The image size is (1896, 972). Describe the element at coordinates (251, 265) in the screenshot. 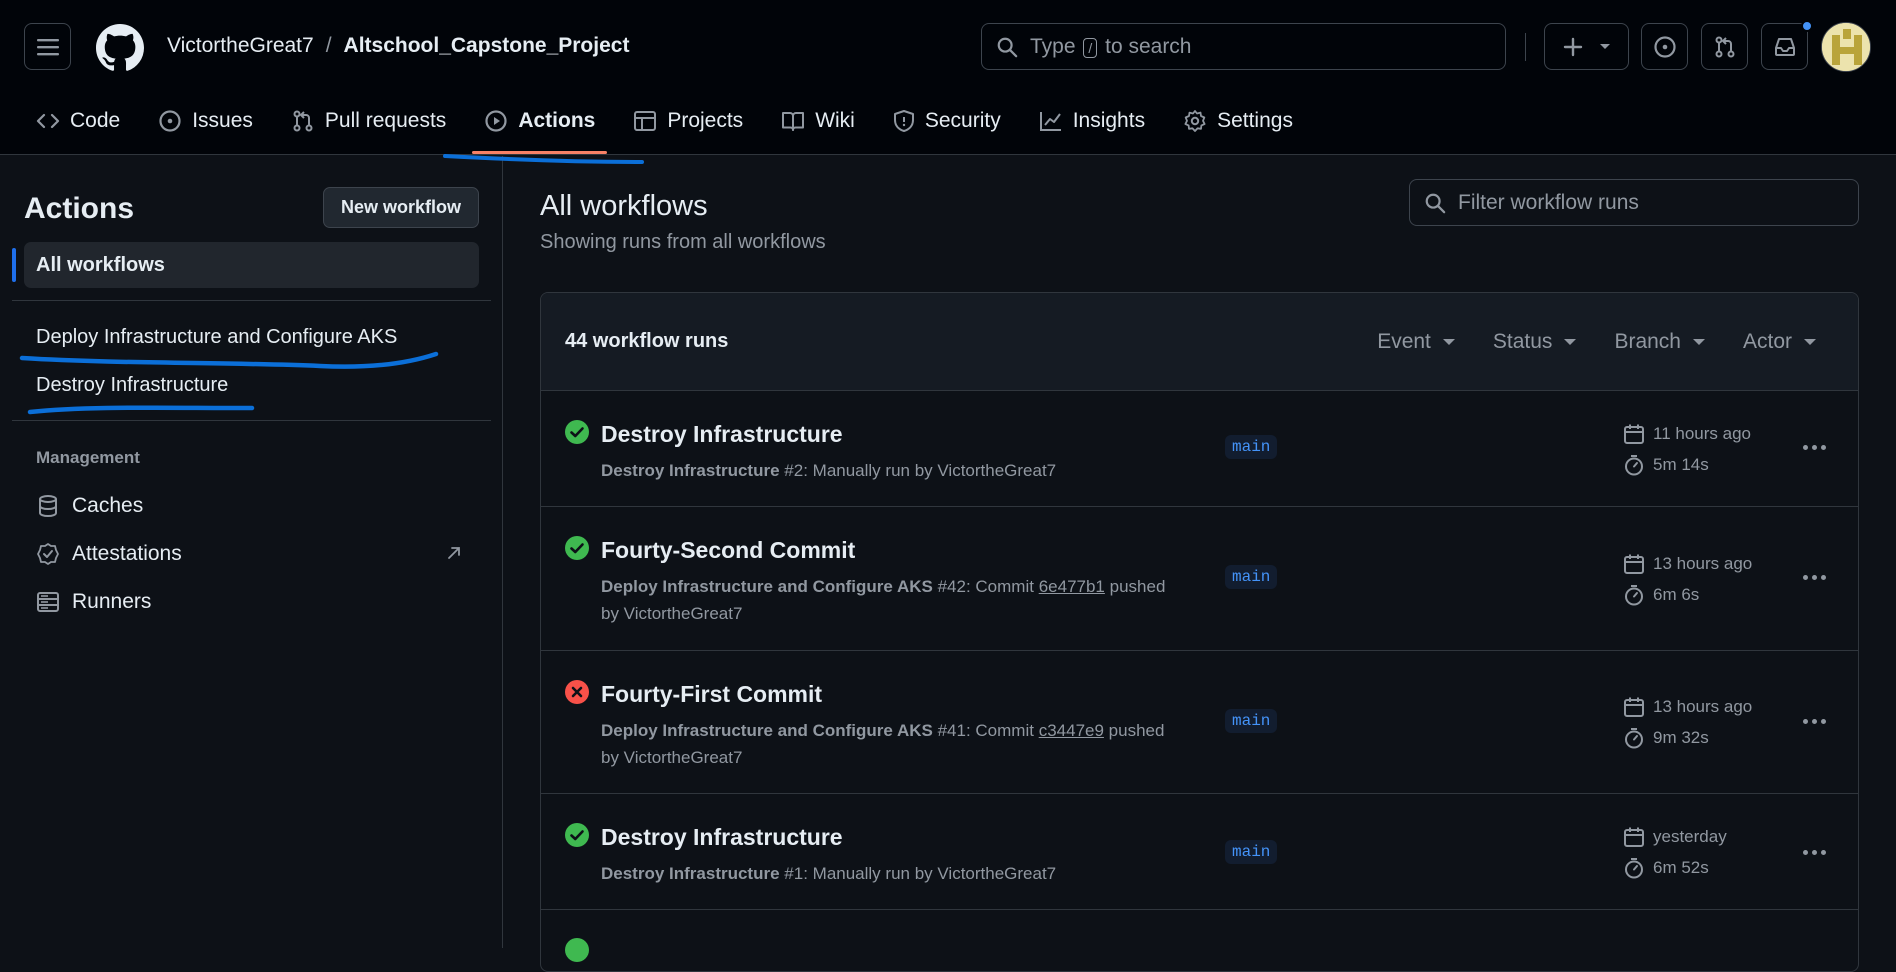

I see `sidebar-item-all-workflows: All workflows` at that location.